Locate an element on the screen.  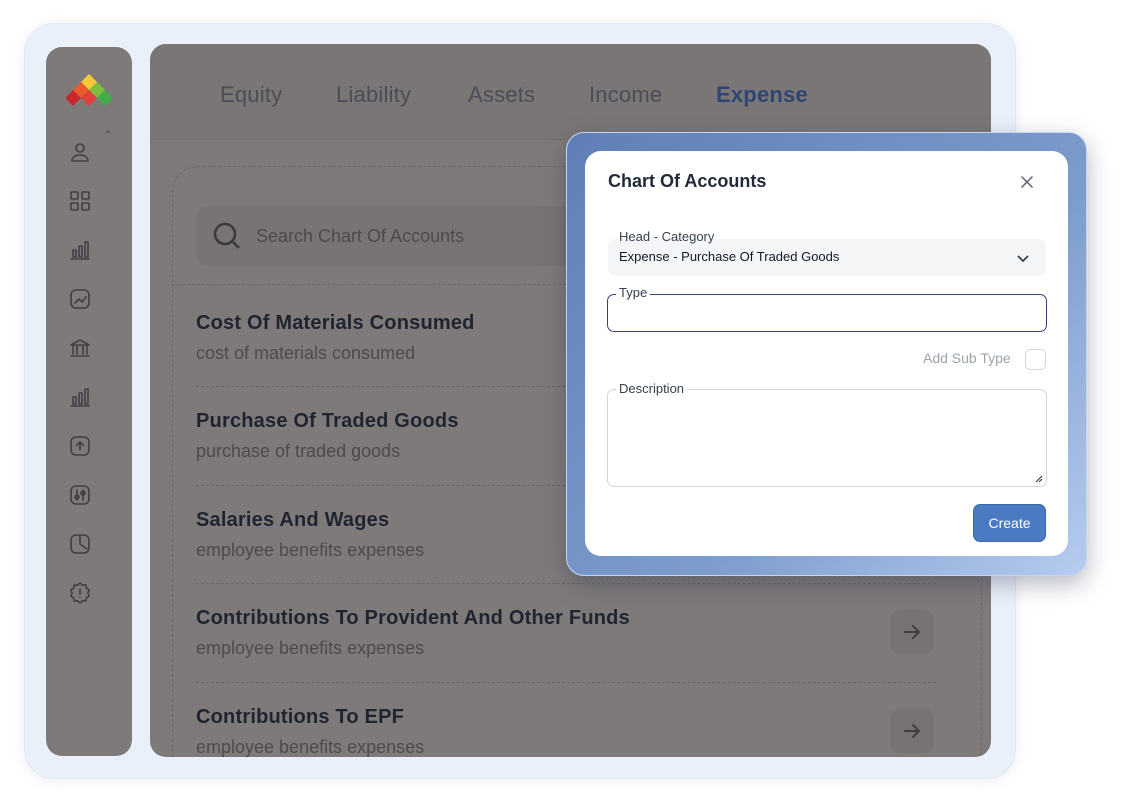
collapse-chevron-icon: ⌃ is located at coordinates (108, 135).